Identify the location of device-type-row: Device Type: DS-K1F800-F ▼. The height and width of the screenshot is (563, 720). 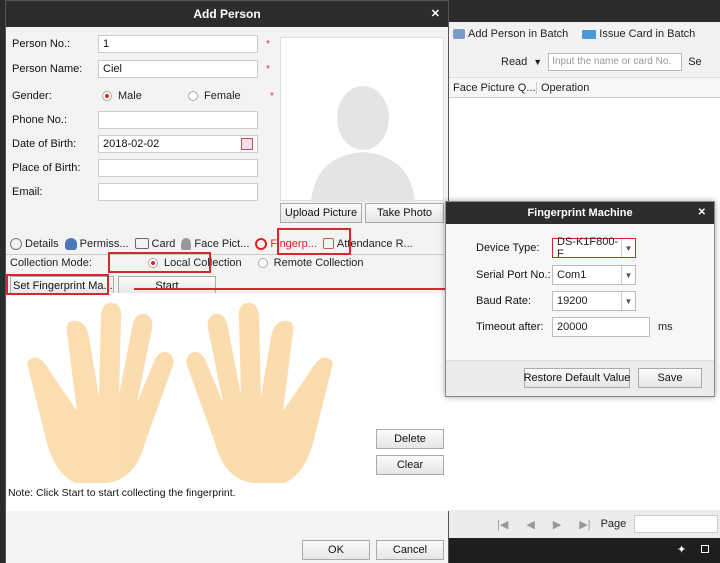
(556, 248).